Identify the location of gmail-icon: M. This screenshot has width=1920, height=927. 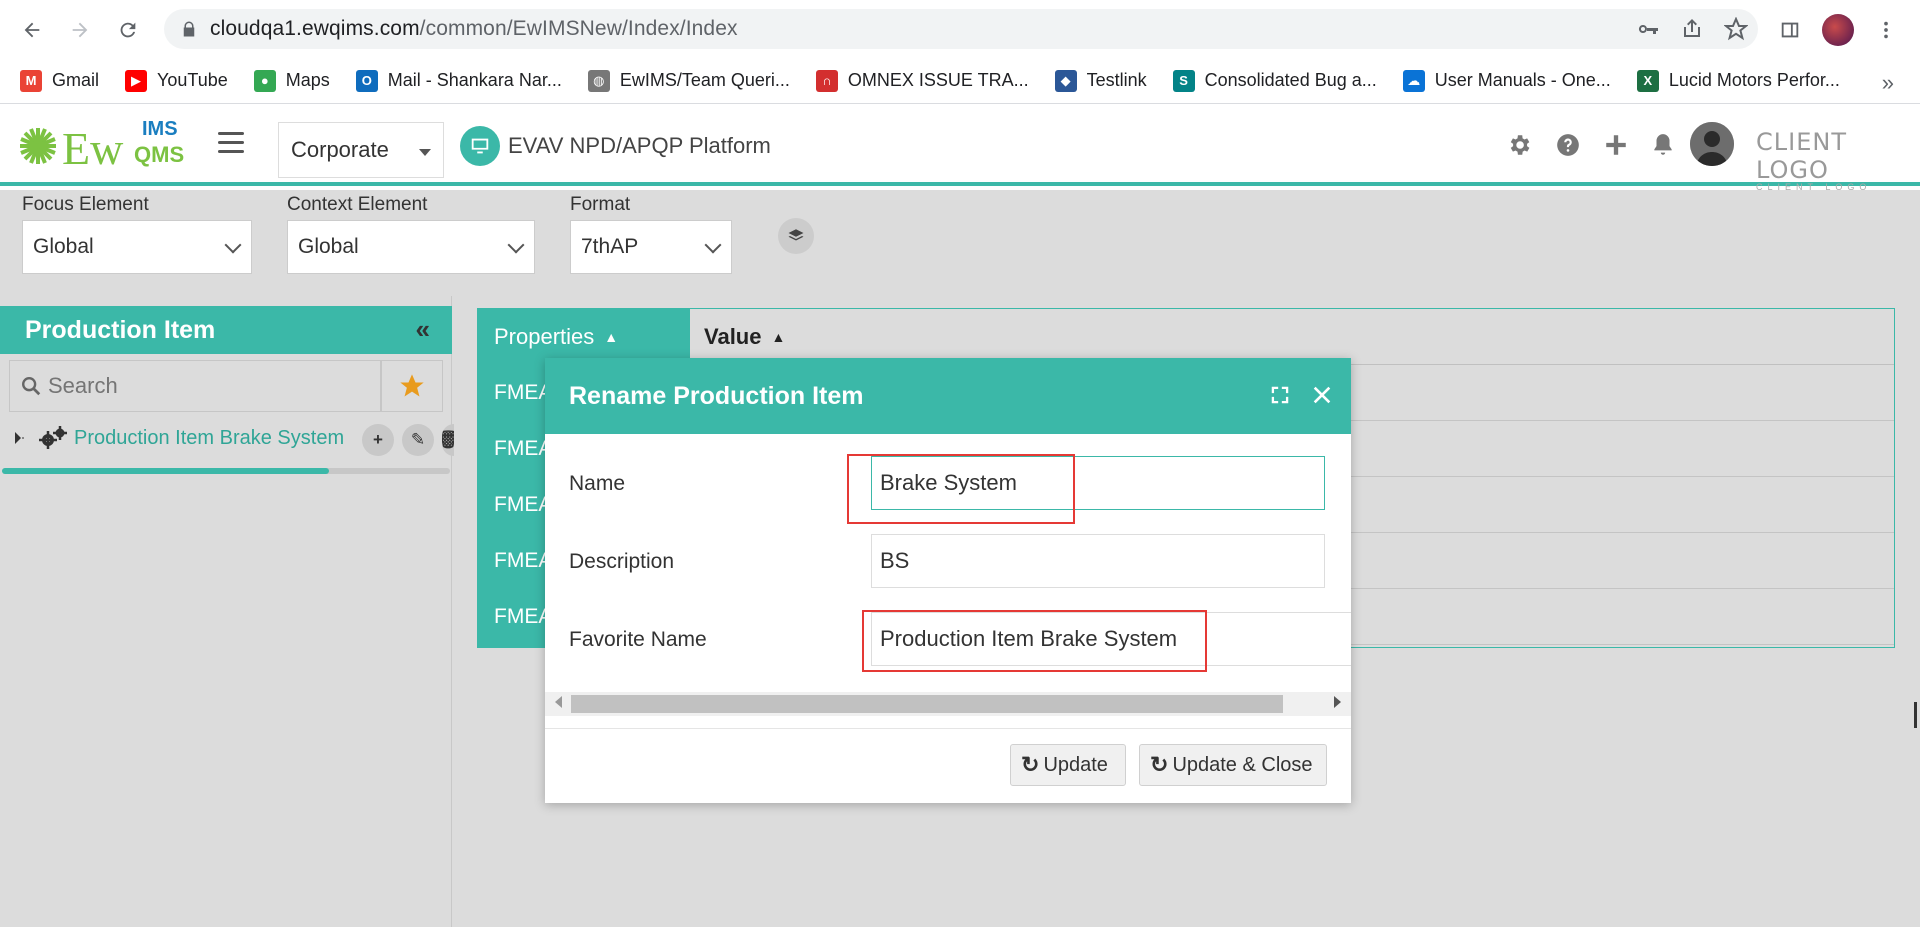
(31, 80).